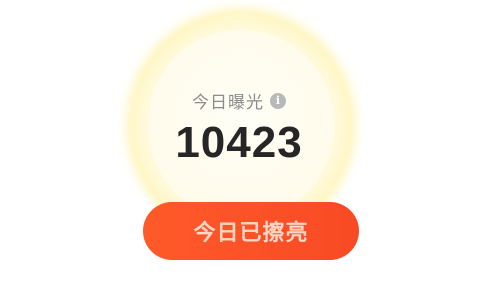 The width and height of the screenshot is (478, 290). I want to click on polished-today-button: 今日已擦亮, so click(251, 231).